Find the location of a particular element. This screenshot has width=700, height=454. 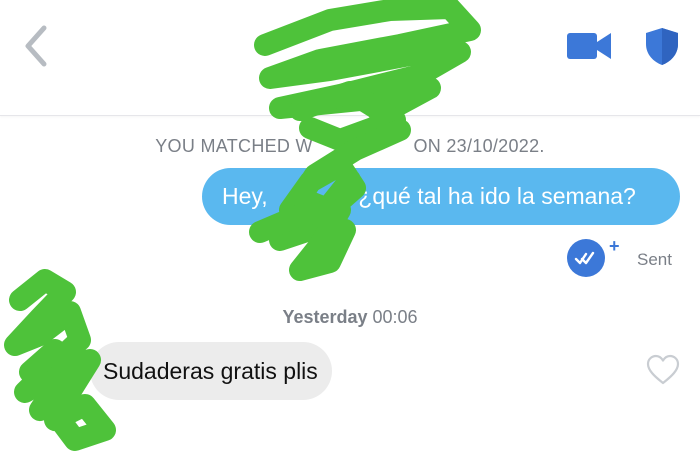

heart-icon is located at coordinates (663, 369).